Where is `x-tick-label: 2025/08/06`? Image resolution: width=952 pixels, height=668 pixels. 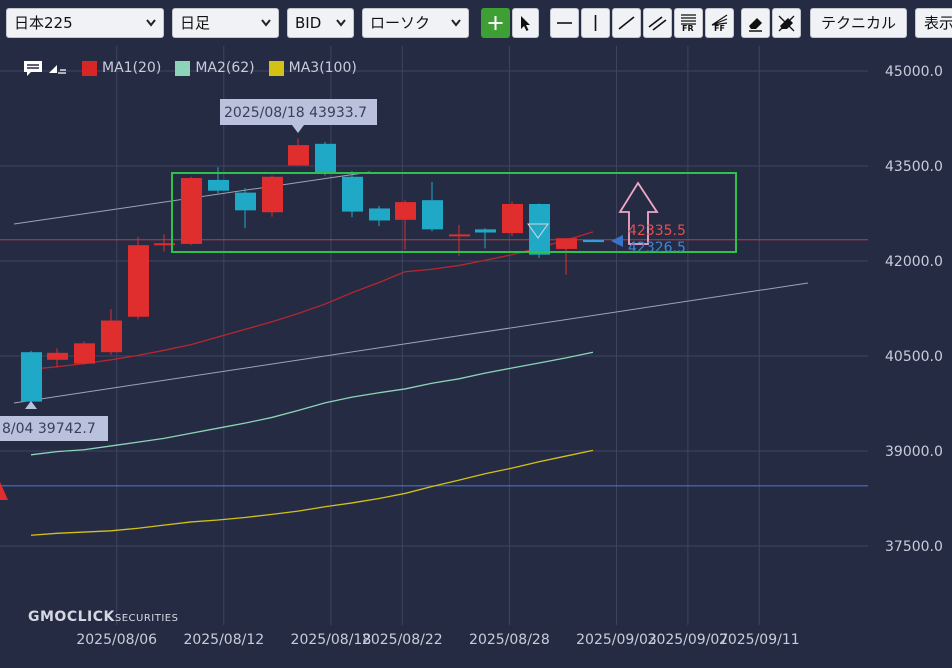 x-tick-label: 2025/08/06 is located at coordinates (116, 640).